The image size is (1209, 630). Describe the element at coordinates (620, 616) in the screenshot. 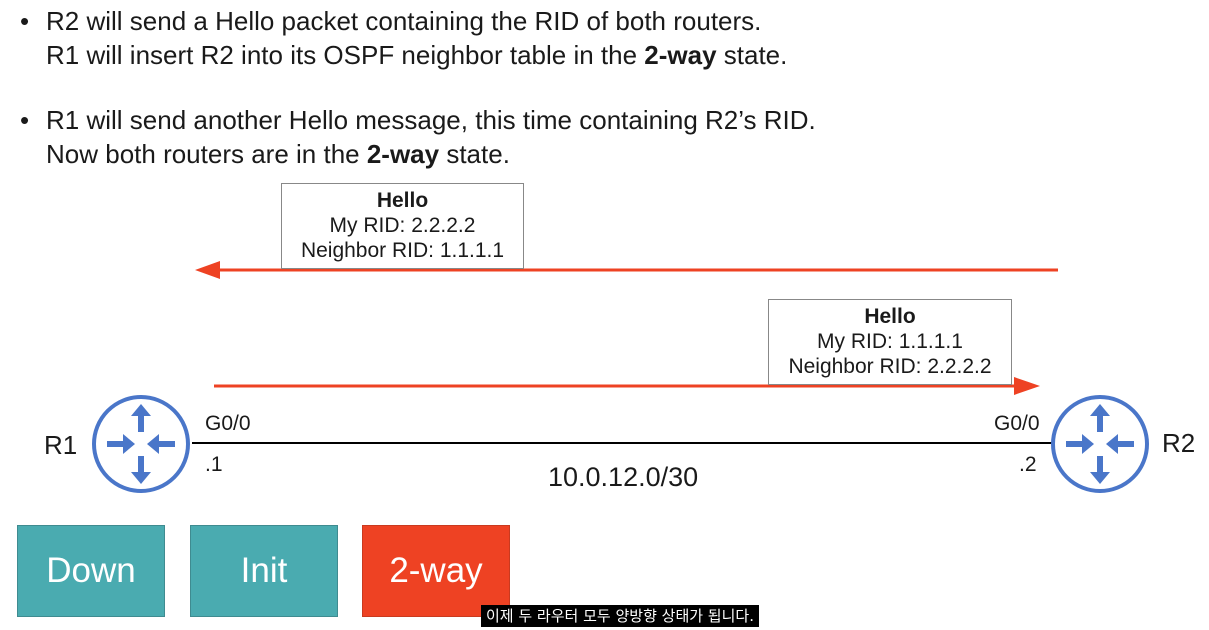

I see `video-subtitle: 이제 두 라우터 모두 양방향 상태가 됩니다.` at that location.